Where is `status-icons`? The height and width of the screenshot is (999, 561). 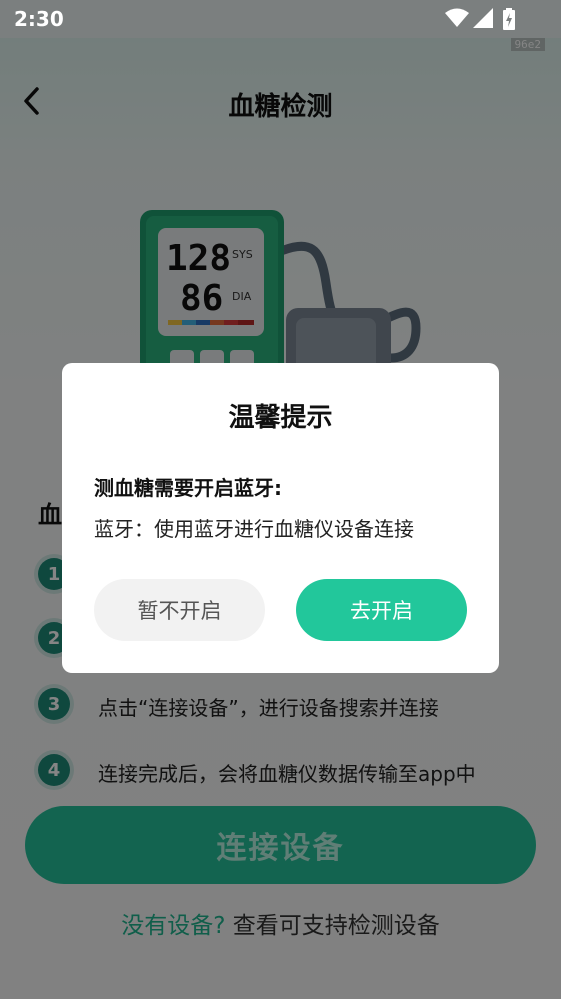 status-icons is located at coordinates (481, 19).